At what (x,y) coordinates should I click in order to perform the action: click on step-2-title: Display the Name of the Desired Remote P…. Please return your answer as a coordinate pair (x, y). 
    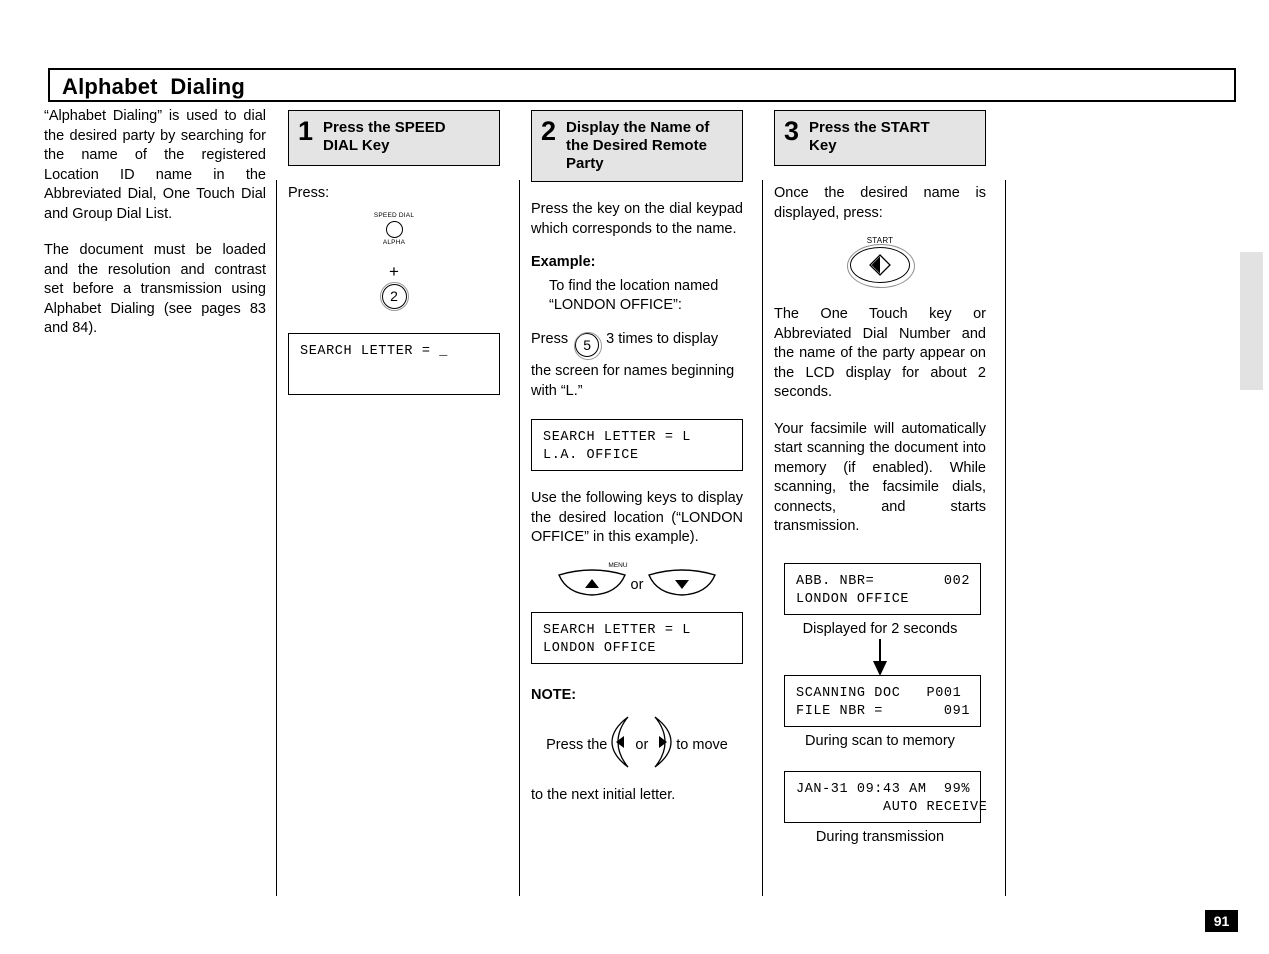
    Looking at the image, I should click on (638, 145).